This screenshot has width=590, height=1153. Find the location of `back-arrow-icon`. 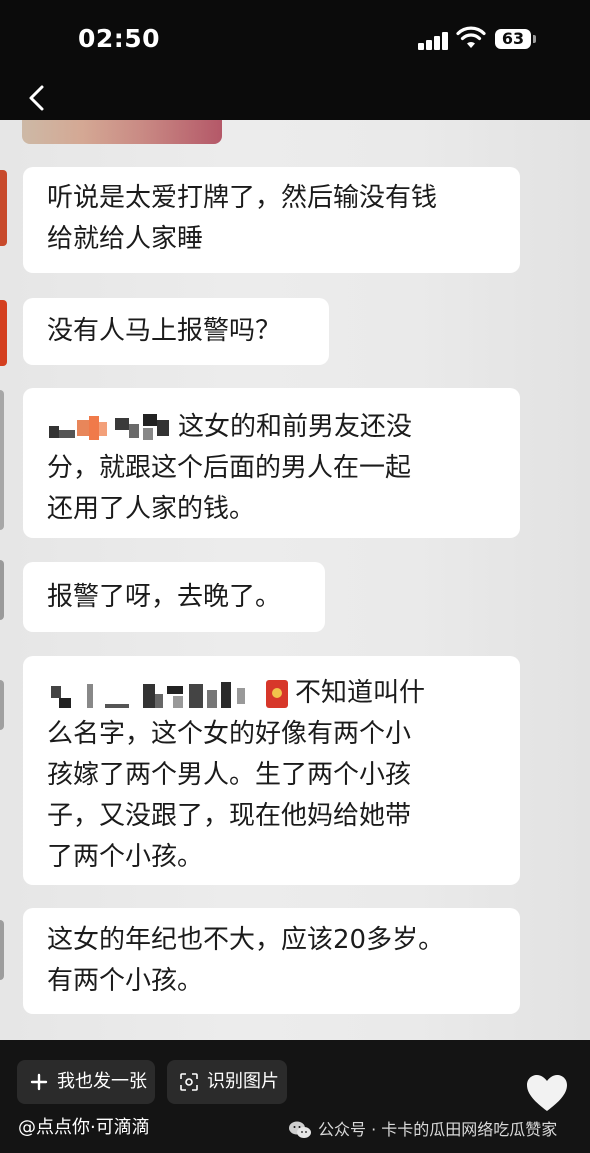

back-arrow-icon is located at coordinates (37, 98).